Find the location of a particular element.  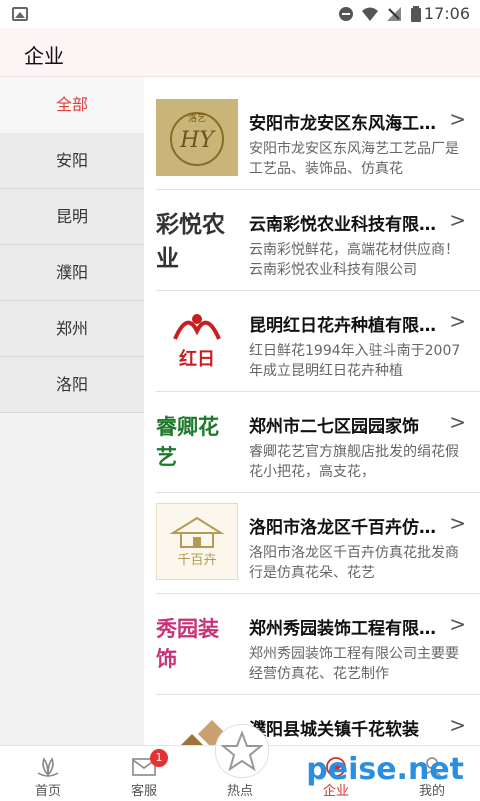

sidebar-item-puyang: 濮阳 is located at coordinates (72, 273).